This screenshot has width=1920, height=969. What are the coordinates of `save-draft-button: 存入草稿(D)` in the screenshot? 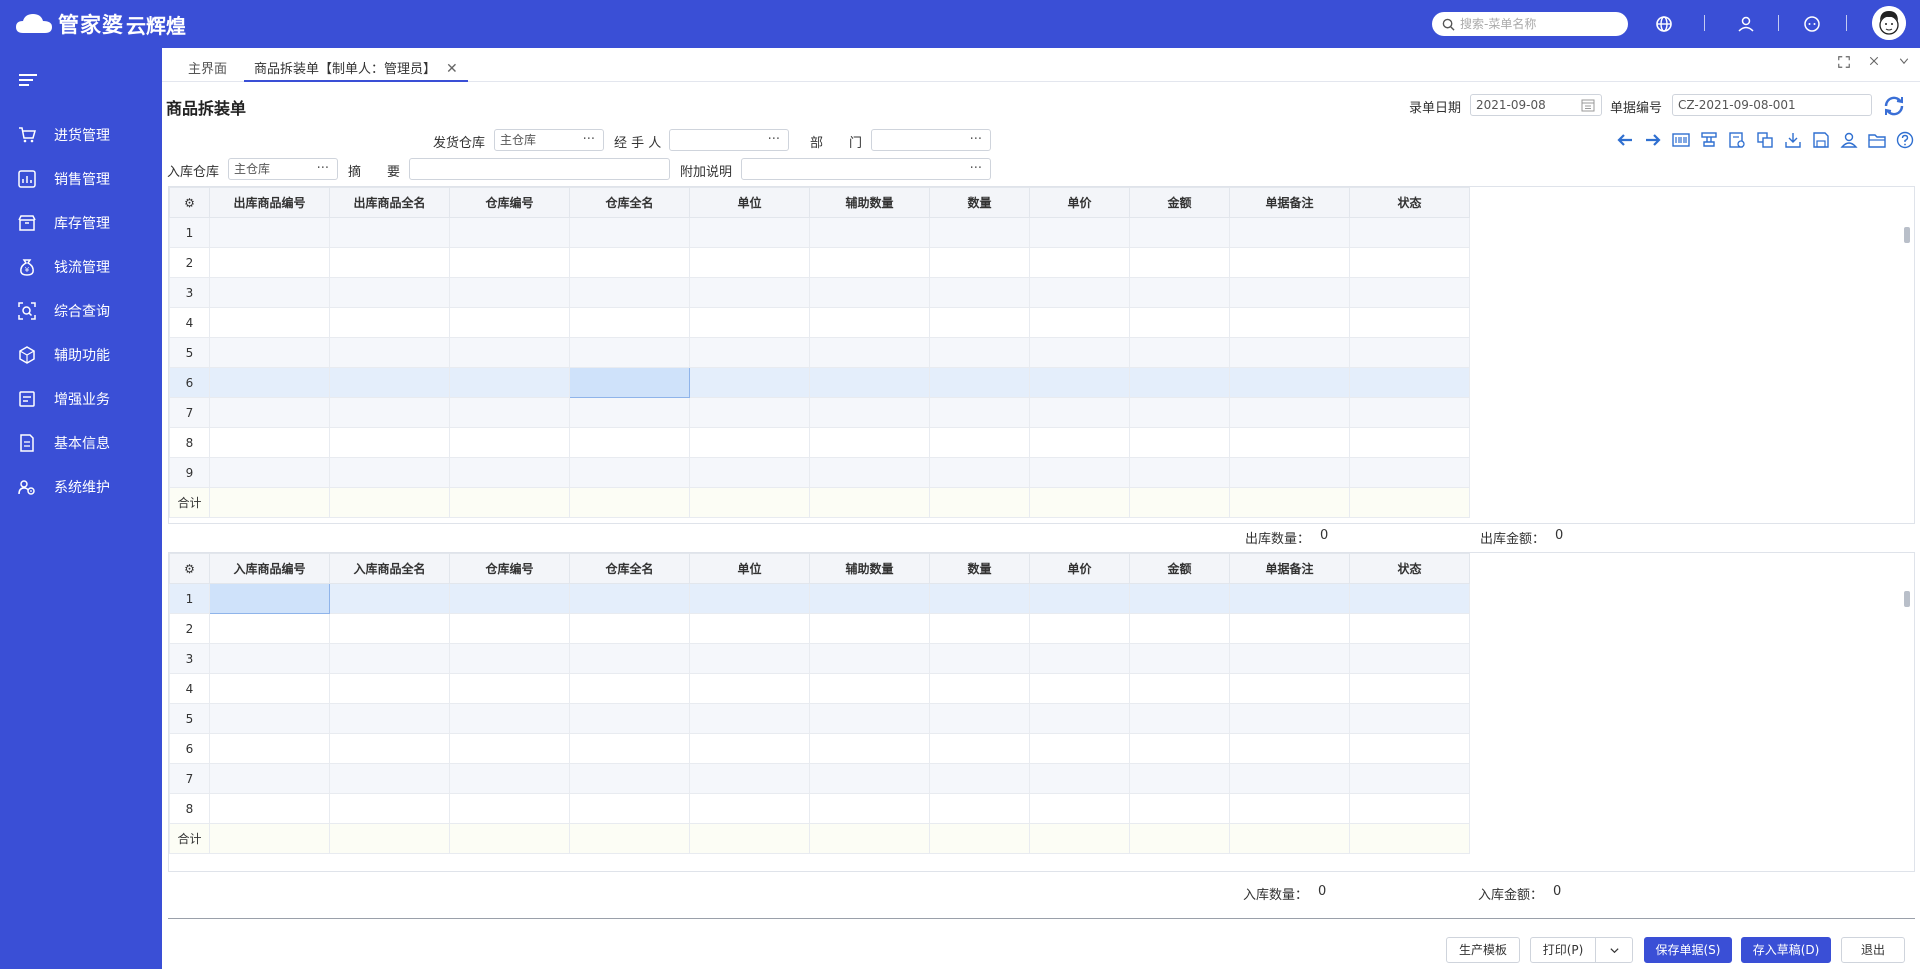 It's located at (1786, 950).